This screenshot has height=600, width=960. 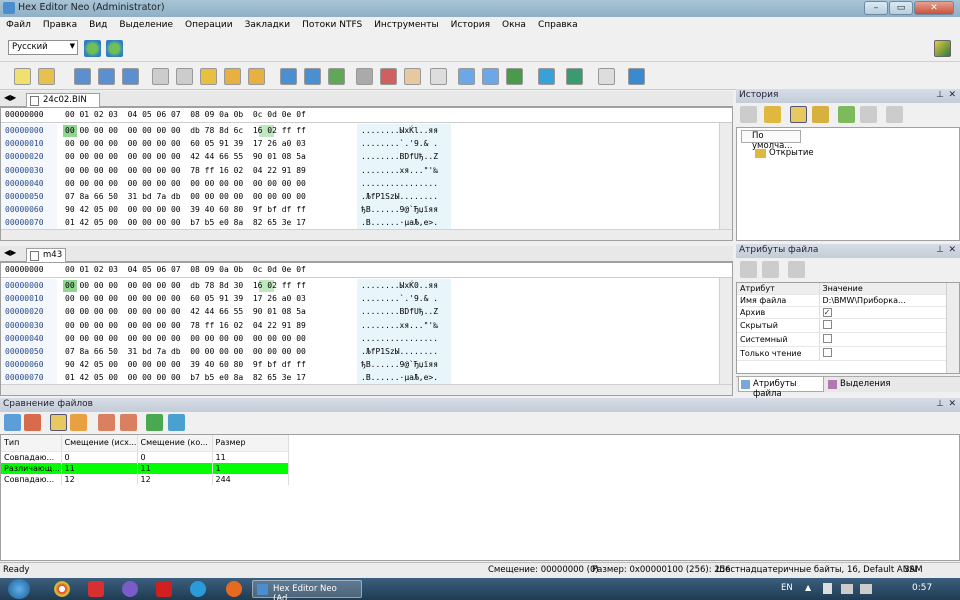 I want to click on monitor-icon, so click(x=546, y=76).